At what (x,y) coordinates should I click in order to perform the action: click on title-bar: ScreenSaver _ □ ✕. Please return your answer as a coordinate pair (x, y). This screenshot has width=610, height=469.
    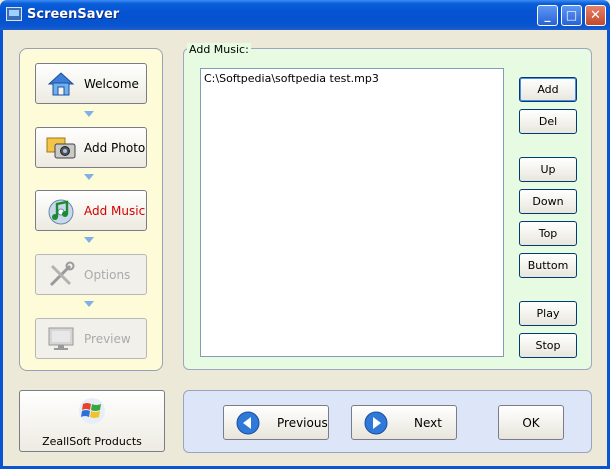
    Looking at the image, I should click on (305, 15).